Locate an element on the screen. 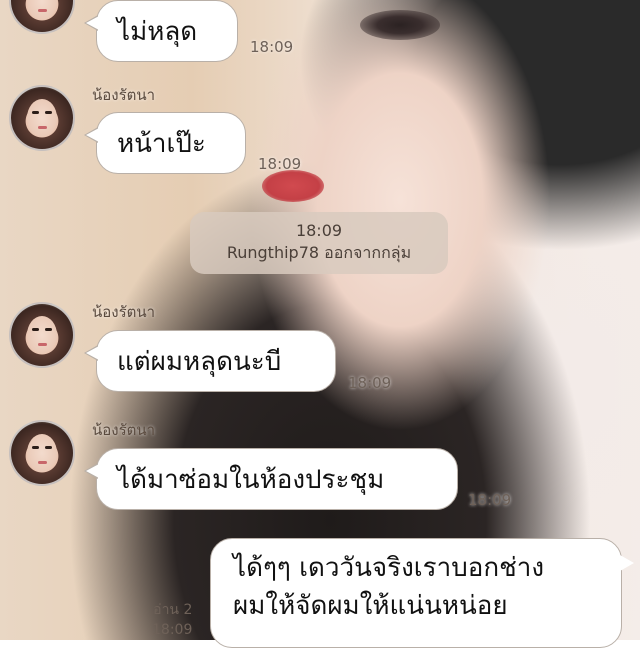 This screenshot has height=648, width=640. message-bubble: หน้าเป๊ะ is located at coordinates (165, 143).